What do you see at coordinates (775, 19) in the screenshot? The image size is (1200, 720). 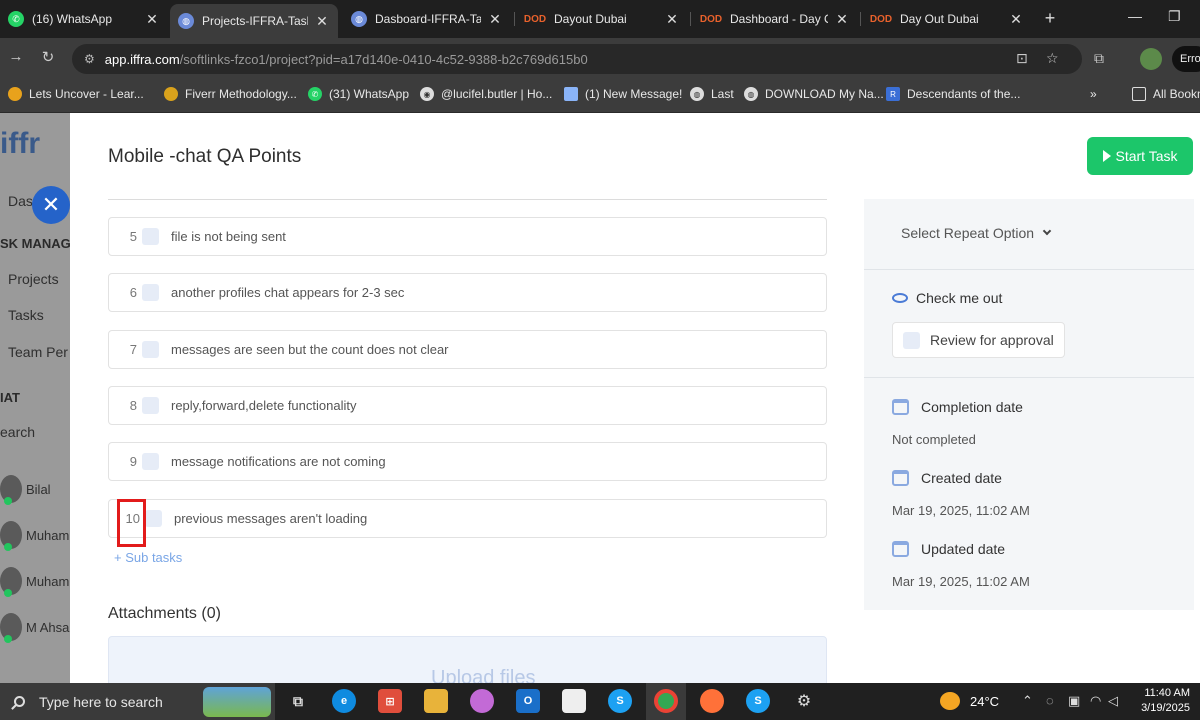 I see `tab-dashboard-dayout: DOD Dashboard - Day Out ✕` at bounding box center [775, 19].